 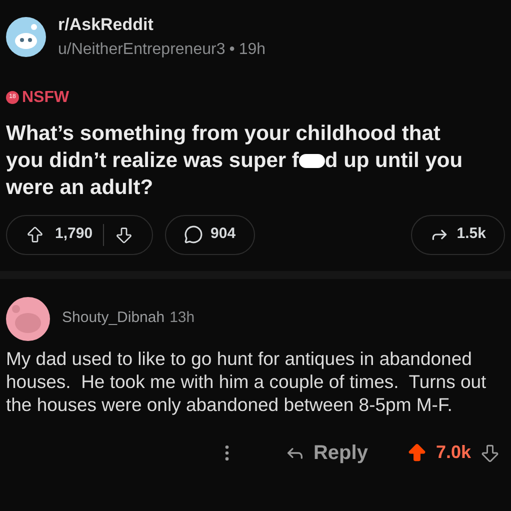 I want to click on upvote-count: 1,790, so click(x=74, y=234).